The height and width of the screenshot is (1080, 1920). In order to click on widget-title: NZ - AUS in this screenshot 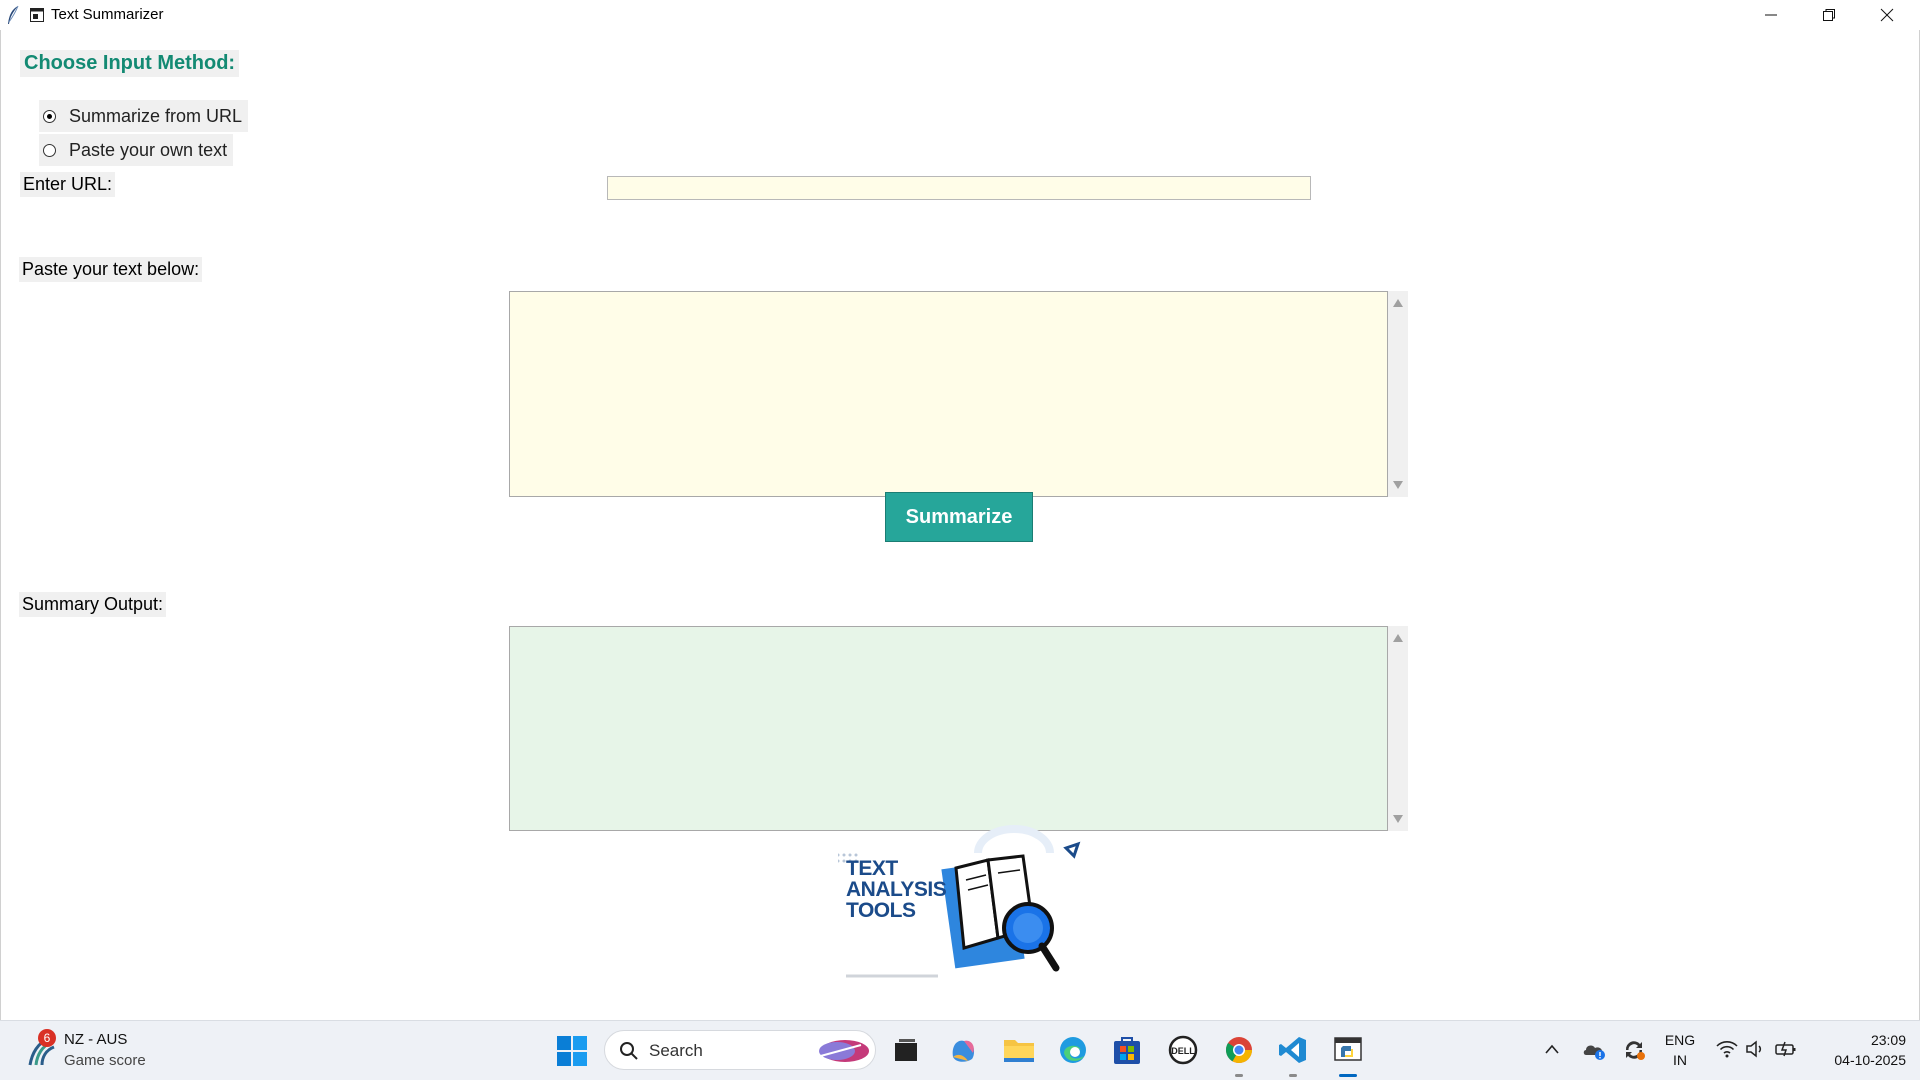, I will do `click(96, 1039)`.